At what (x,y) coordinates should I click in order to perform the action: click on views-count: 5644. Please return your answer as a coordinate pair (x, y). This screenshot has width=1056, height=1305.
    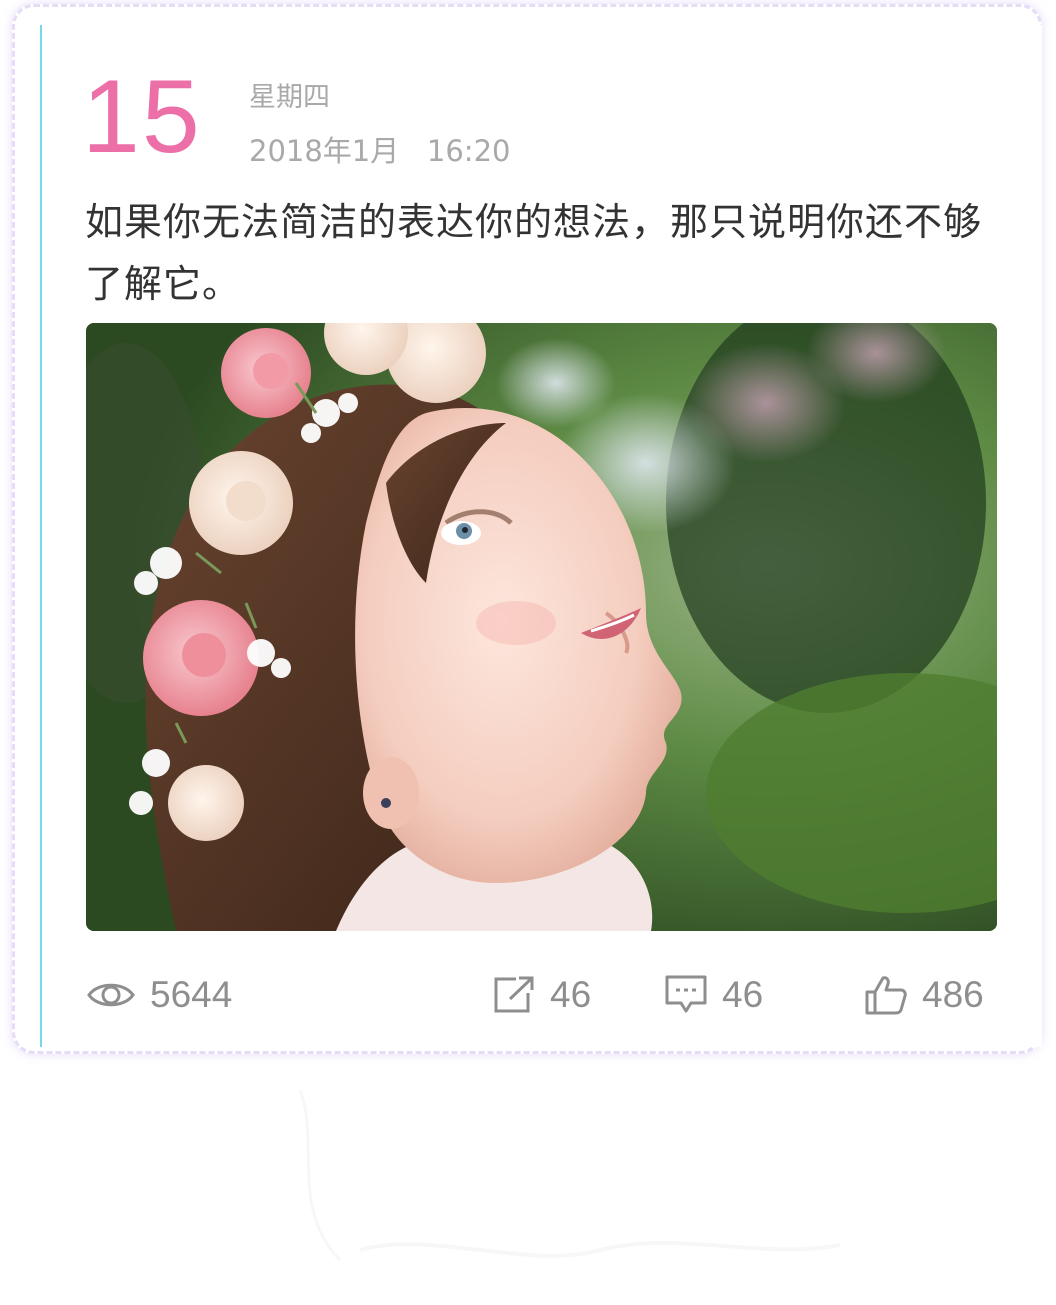
    Looking at the image, I should click on (191, 994).